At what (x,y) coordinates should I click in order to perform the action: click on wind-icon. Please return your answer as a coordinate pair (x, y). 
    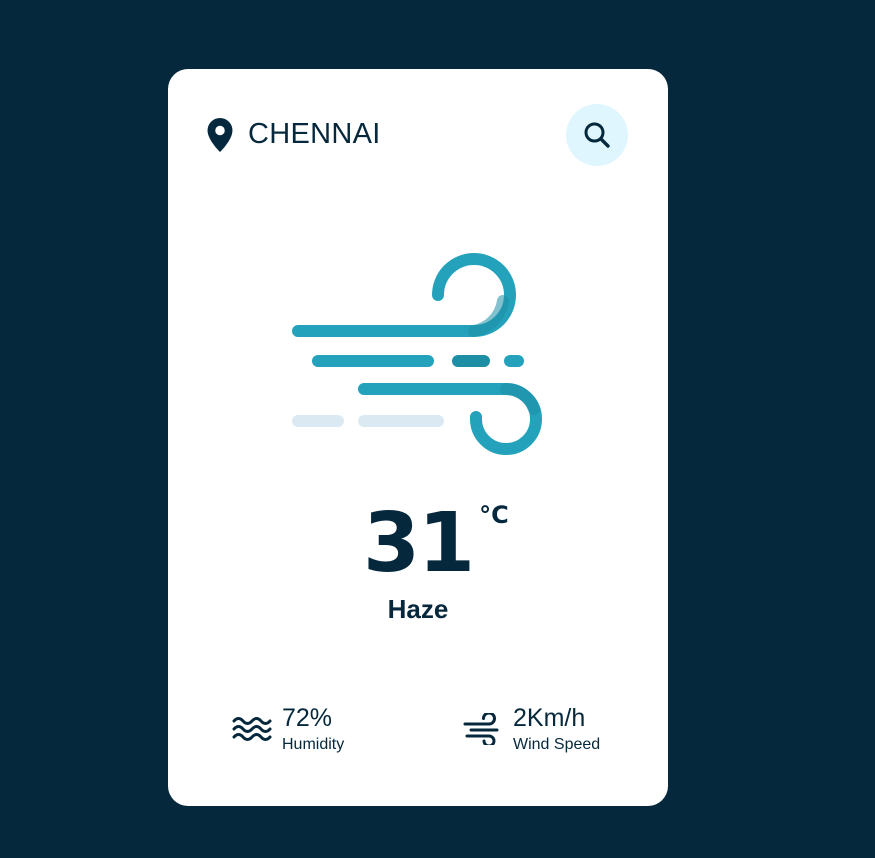
    Looking at the image, I should click on (481, 729).